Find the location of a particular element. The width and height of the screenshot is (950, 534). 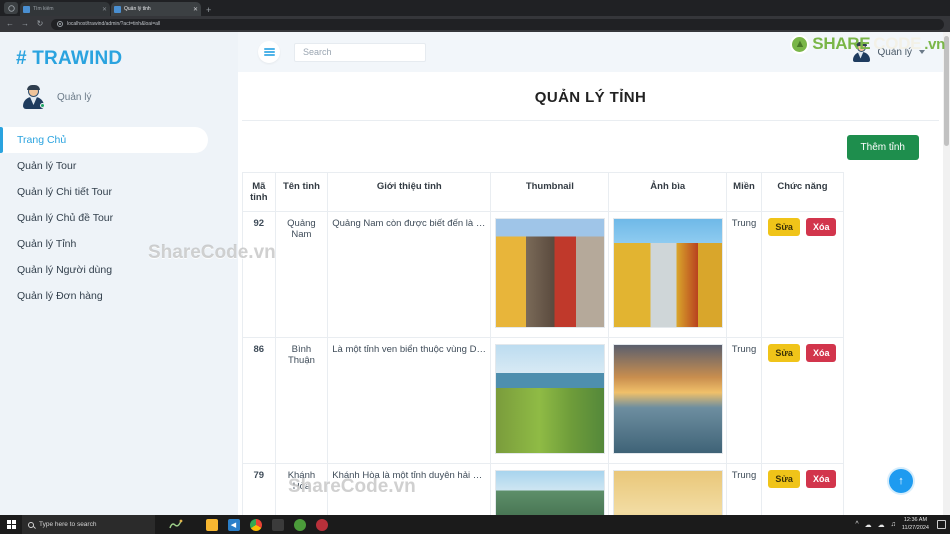

browser-tab-1: Tìm kiếm ✕ is located at coordinates (65, 9).